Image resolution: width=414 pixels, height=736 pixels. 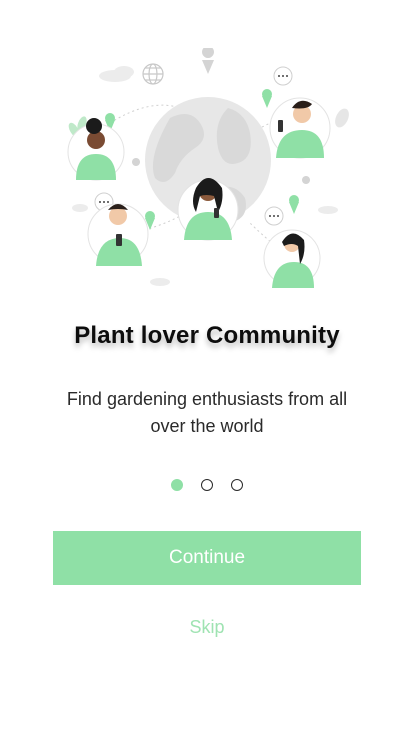 I want to click on pagination-dots, so click(x=207, y=485).